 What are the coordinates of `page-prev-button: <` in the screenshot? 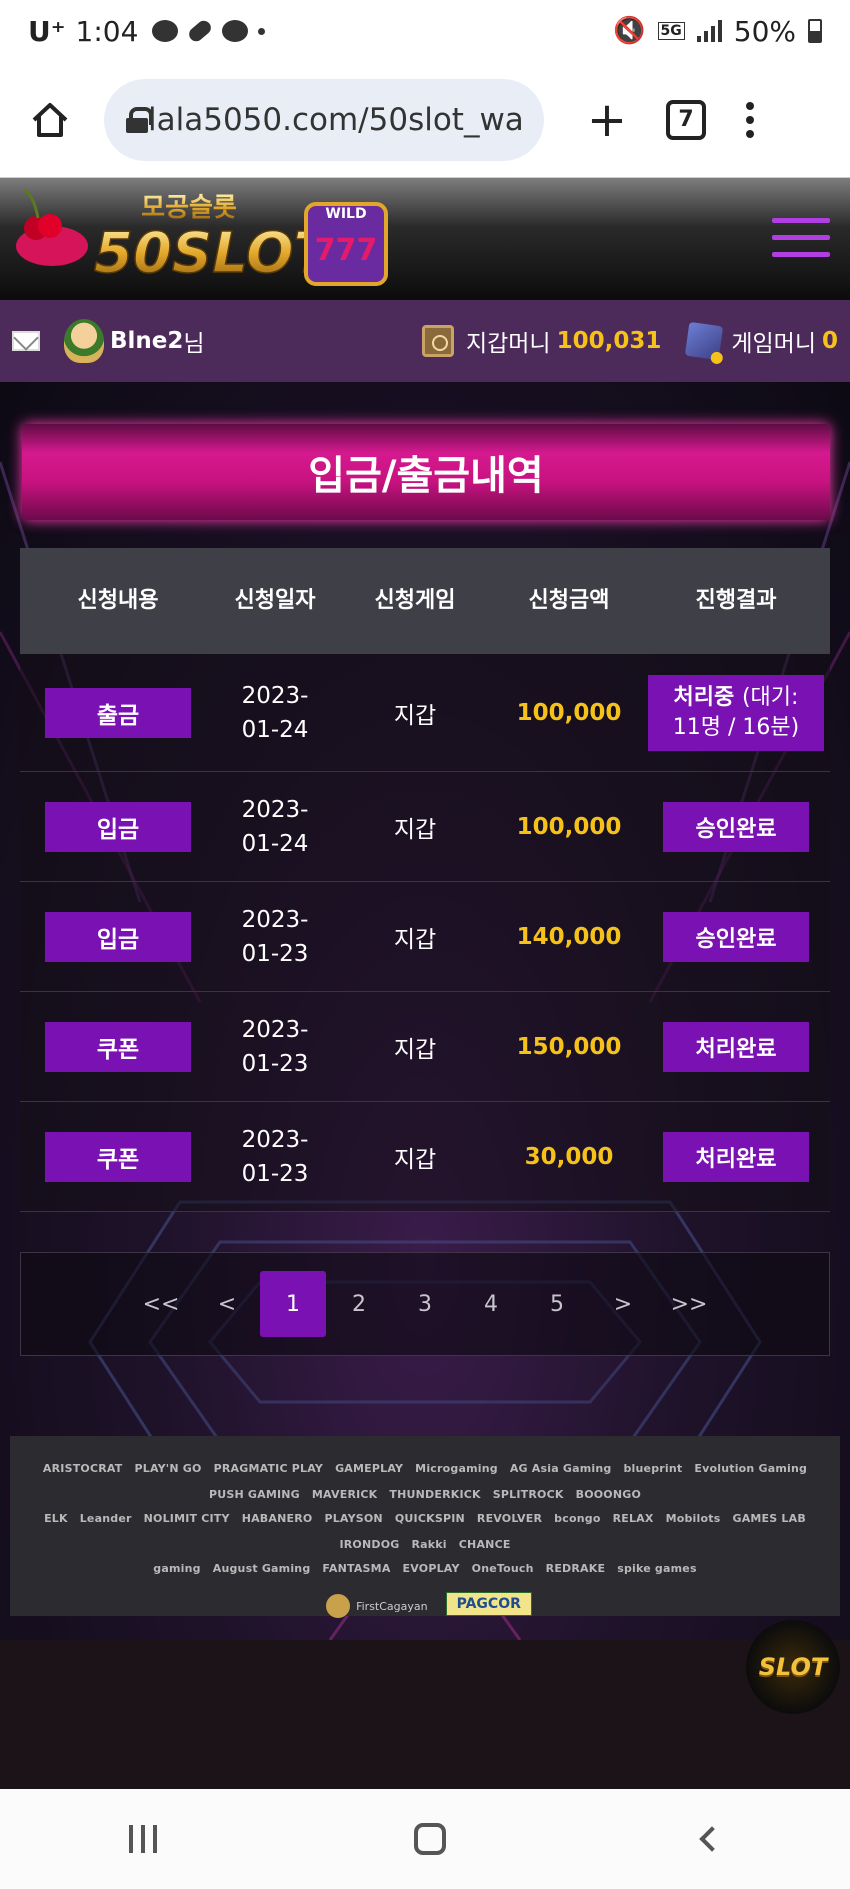 It's located at (227, 1304).